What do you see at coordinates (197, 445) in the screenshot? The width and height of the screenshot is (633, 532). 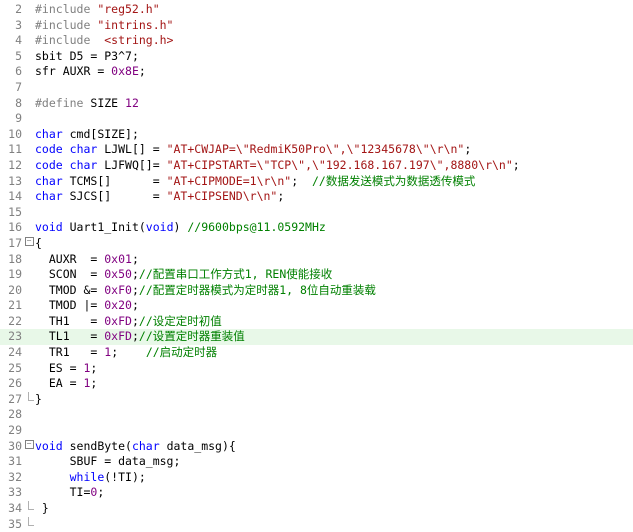 I see `code-token-default: data_msg){` at bounding box center [197, 445].